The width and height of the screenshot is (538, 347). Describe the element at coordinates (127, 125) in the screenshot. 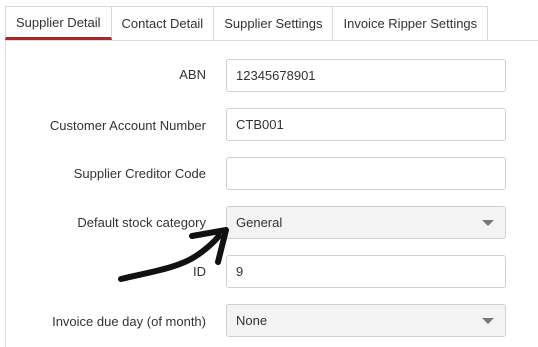

I see `customer-account-number-label: Customer Account Number` at that location.